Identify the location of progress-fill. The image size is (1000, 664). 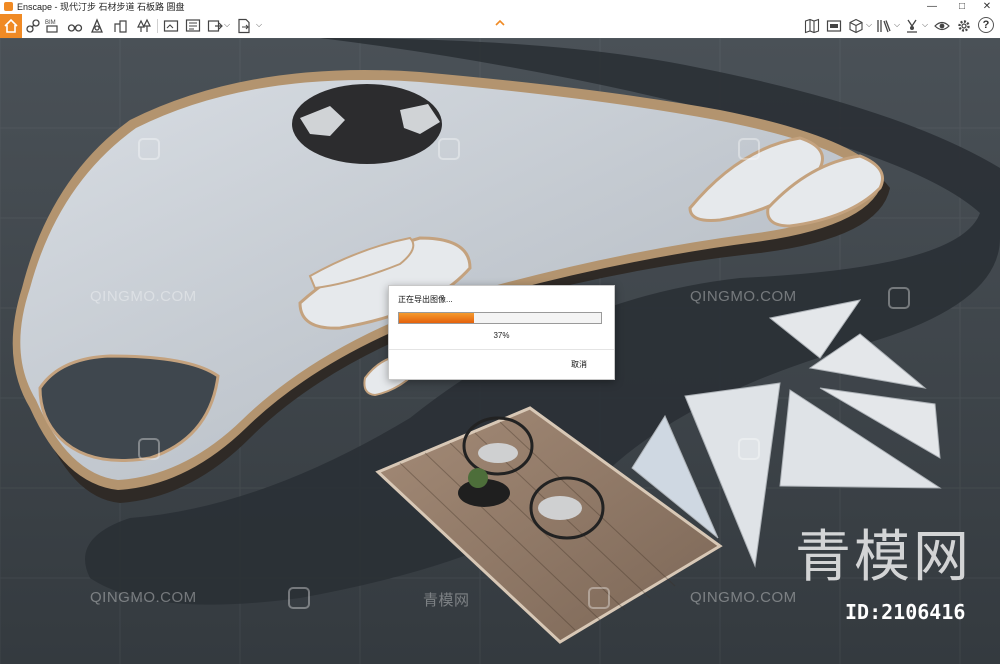
(436, 318).